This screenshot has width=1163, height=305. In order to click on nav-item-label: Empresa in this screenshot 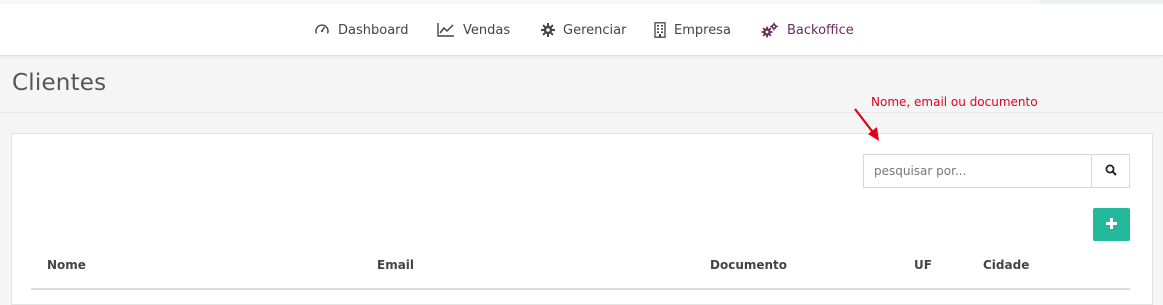, I will do `click(702, 30)`.